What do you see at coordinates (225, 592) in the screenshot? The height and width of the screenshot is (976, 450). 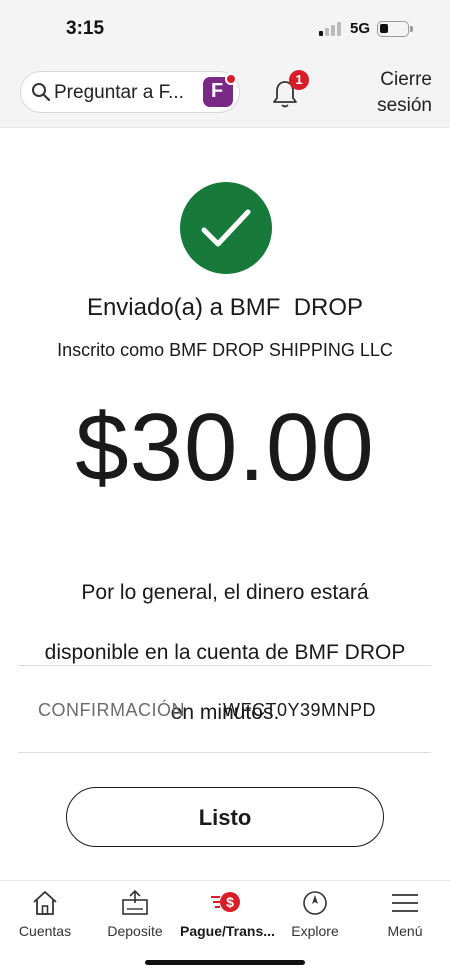 I see `availability-line: Por lo general, el dinero estará` at bounding box center [225, 592].